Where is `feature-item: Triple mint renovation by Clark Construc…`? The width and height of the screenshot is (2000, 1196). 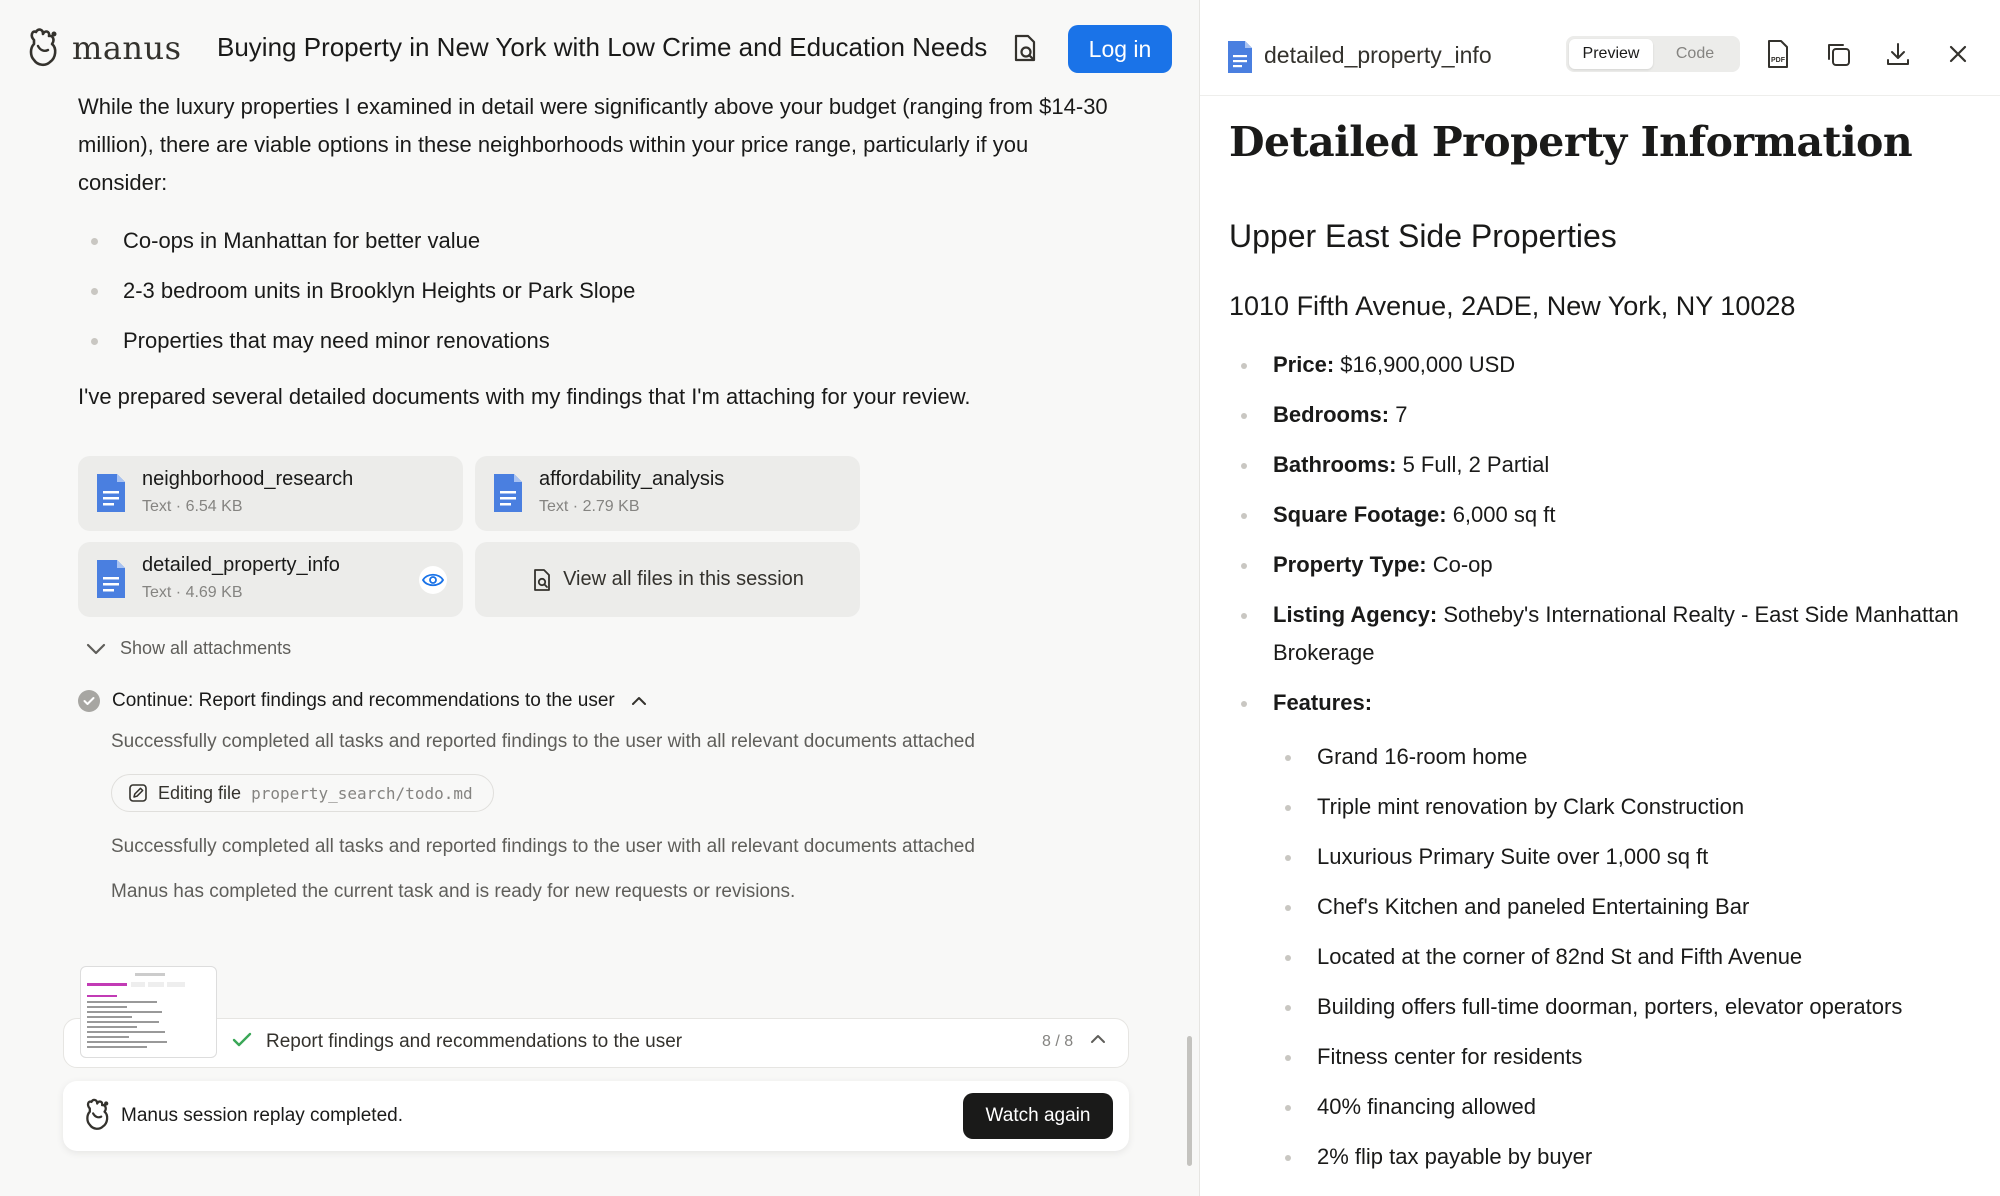
feature-item: Triple mint renovation by Clark Construc… is located at coordinates (1636, 807).